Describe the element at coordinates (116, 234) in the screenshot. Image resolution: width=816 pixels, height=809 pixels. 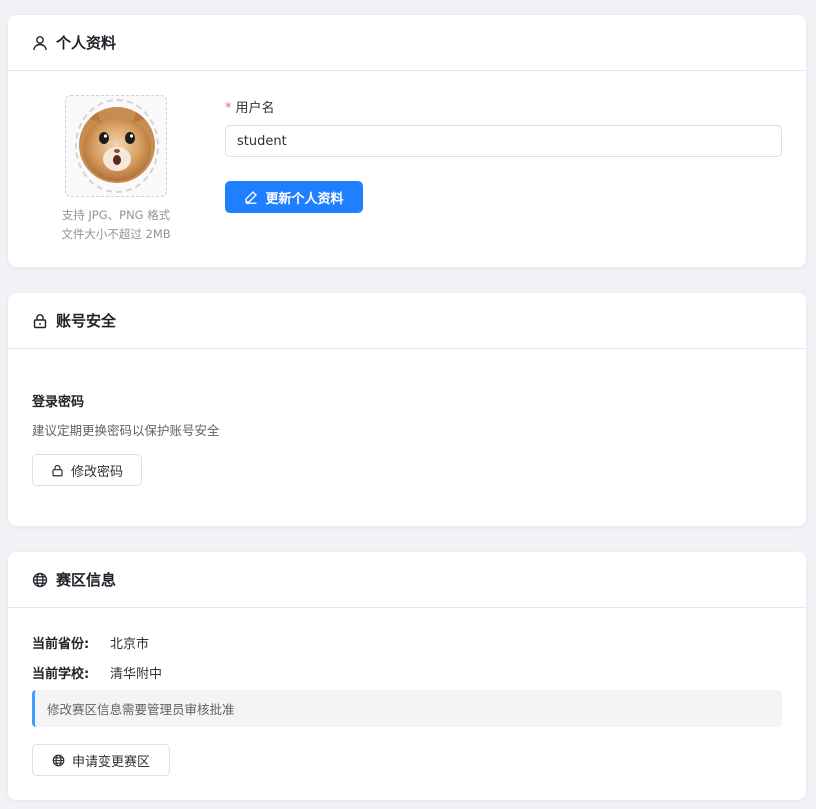
I see `avatar-size-hint: 文件大小不超过 2MB` at that location.